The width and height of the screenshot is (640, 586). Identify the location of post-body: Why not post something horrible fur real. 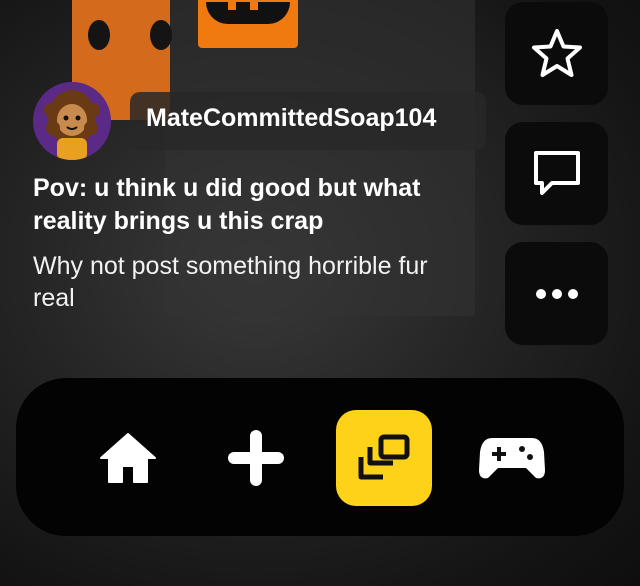
(230, 282).